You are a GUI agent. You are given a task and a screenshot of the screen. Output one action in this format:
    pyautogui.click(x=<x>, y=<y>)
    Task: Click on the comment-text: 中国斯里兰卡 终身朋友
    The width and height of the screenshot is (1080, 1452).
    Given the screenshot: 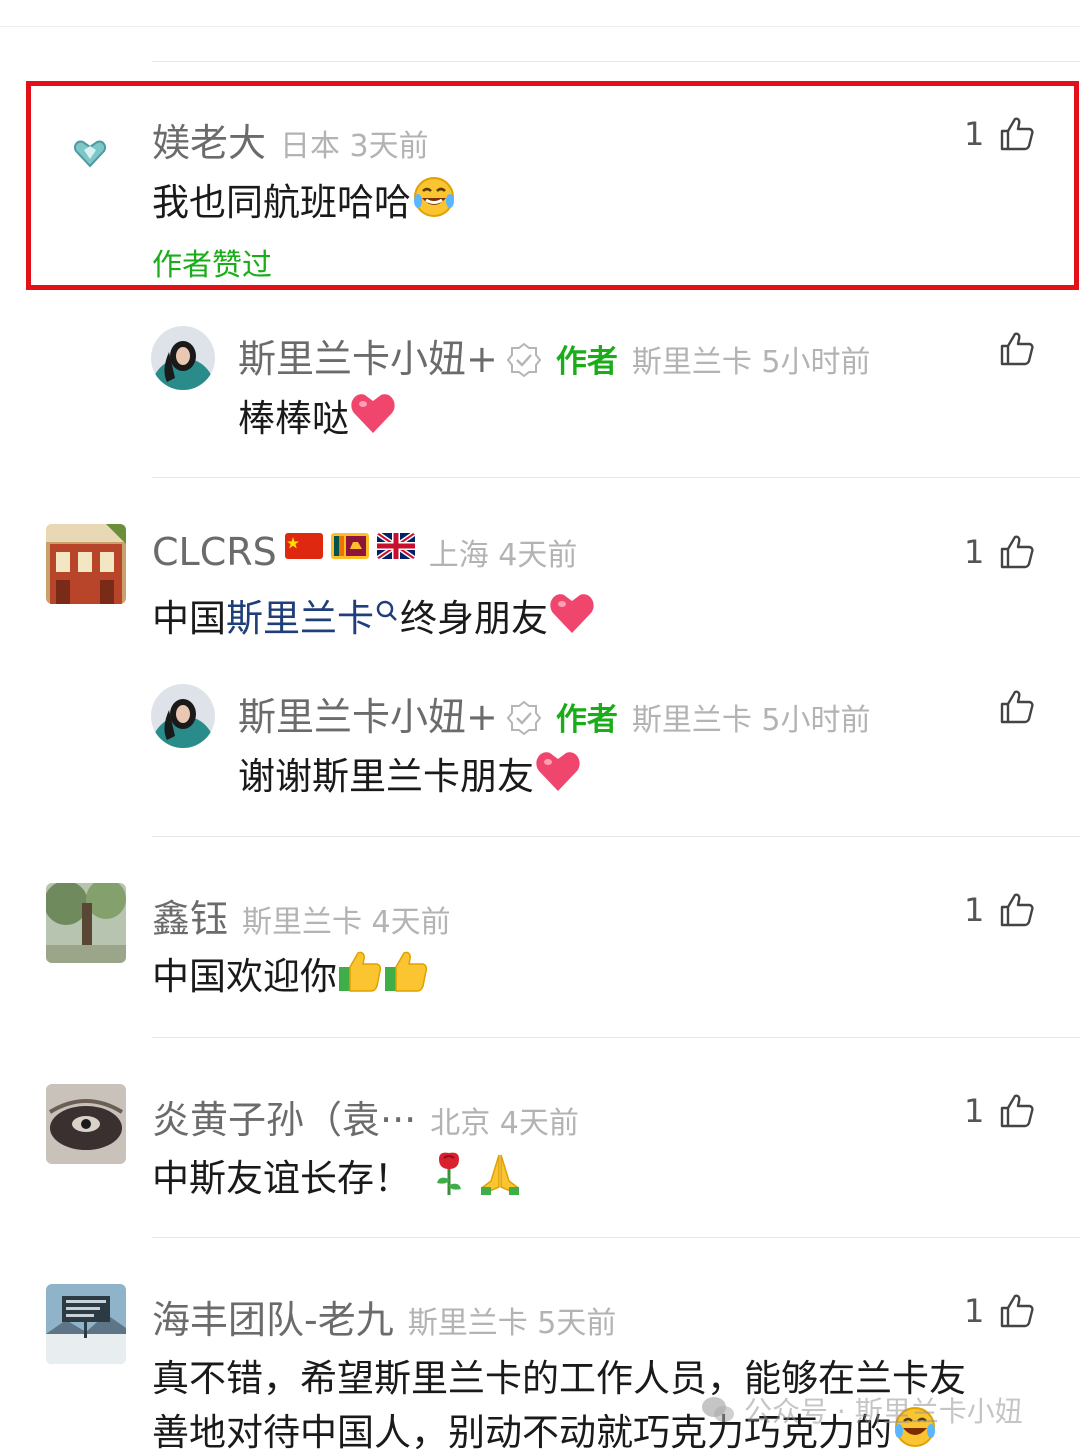 What is the action you would take?
    pyautogui.click(x=374, y=617)
    